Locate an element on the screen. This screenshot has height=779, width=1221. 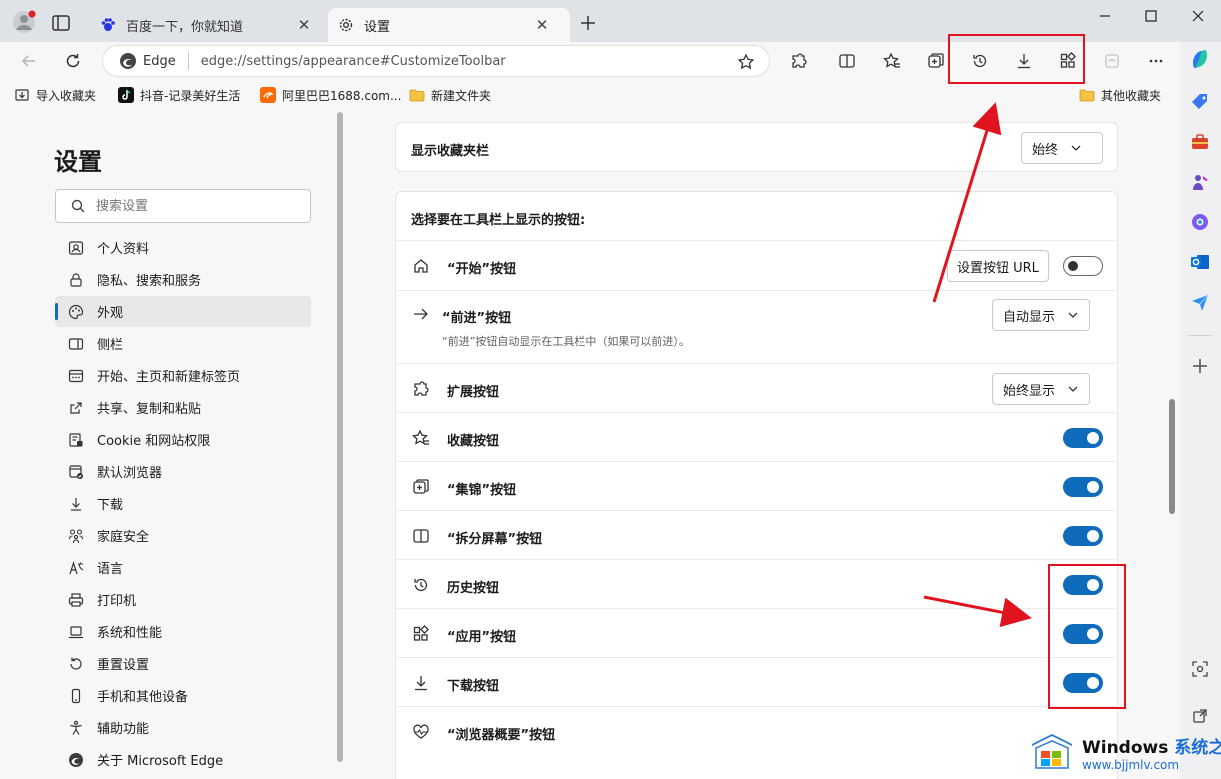
annotation-arrow-right is located at coordinates (977, 611).